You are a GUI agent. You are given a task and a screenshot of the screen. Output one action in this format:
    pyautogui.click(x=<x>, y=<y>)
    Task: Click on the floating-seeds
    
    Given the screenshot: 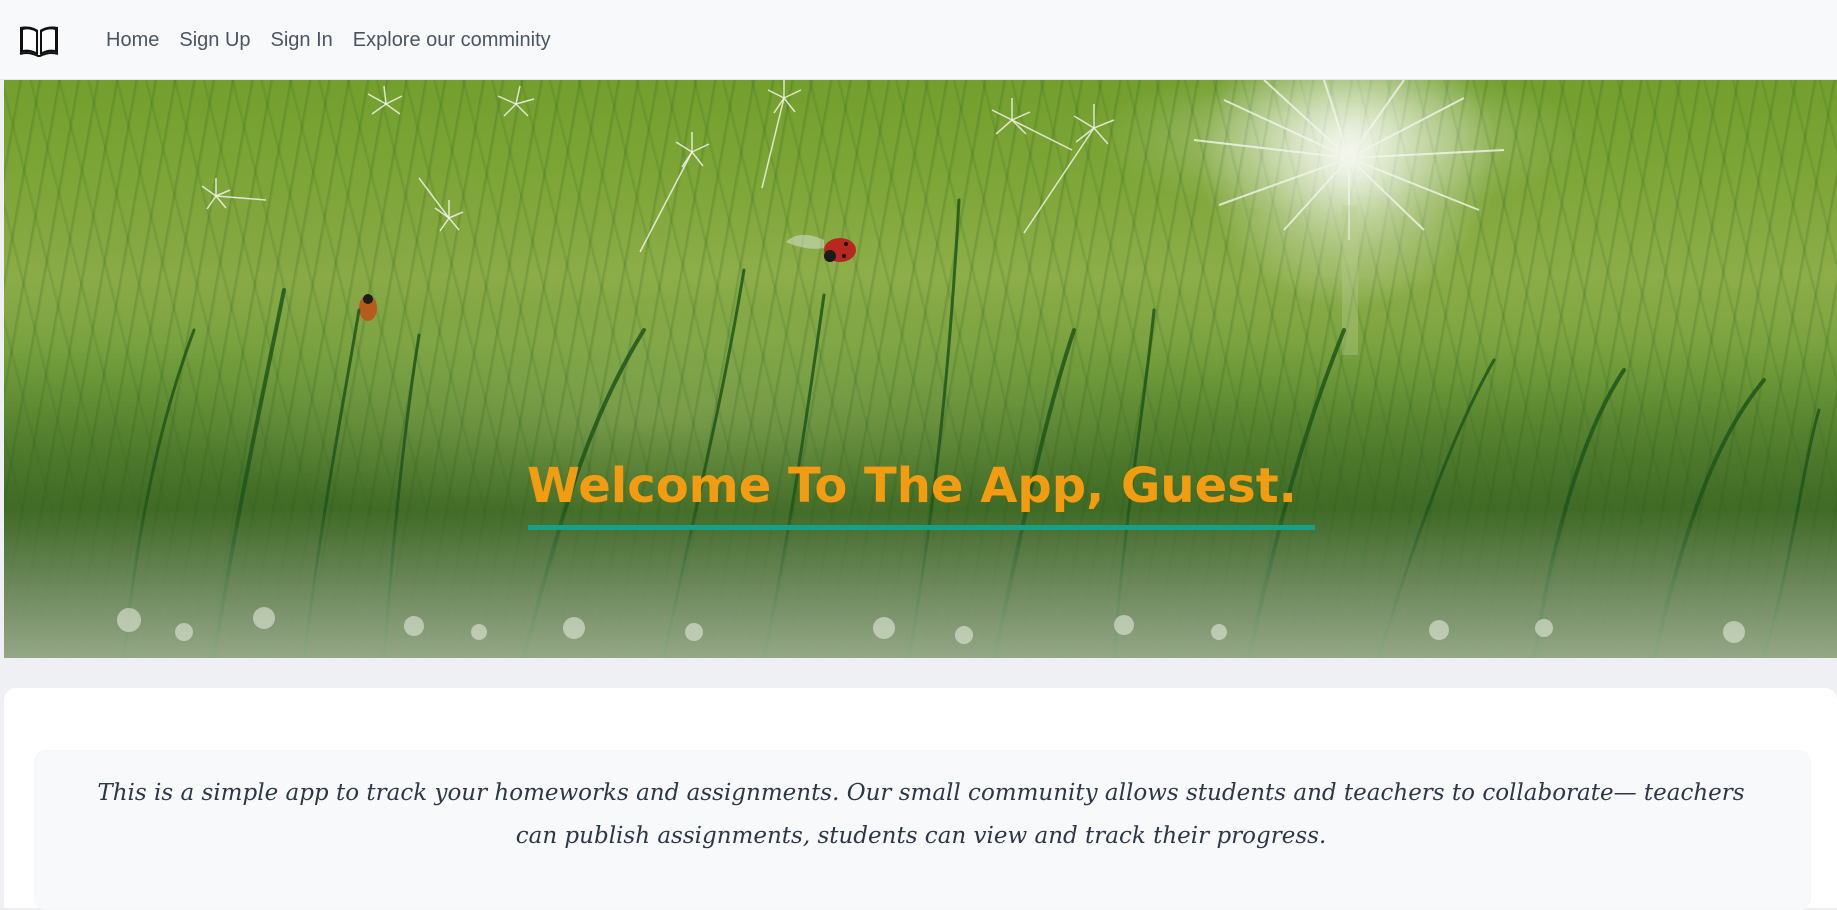 What is the action you would take?
    pyautogui.click(x=658, y=166)
    